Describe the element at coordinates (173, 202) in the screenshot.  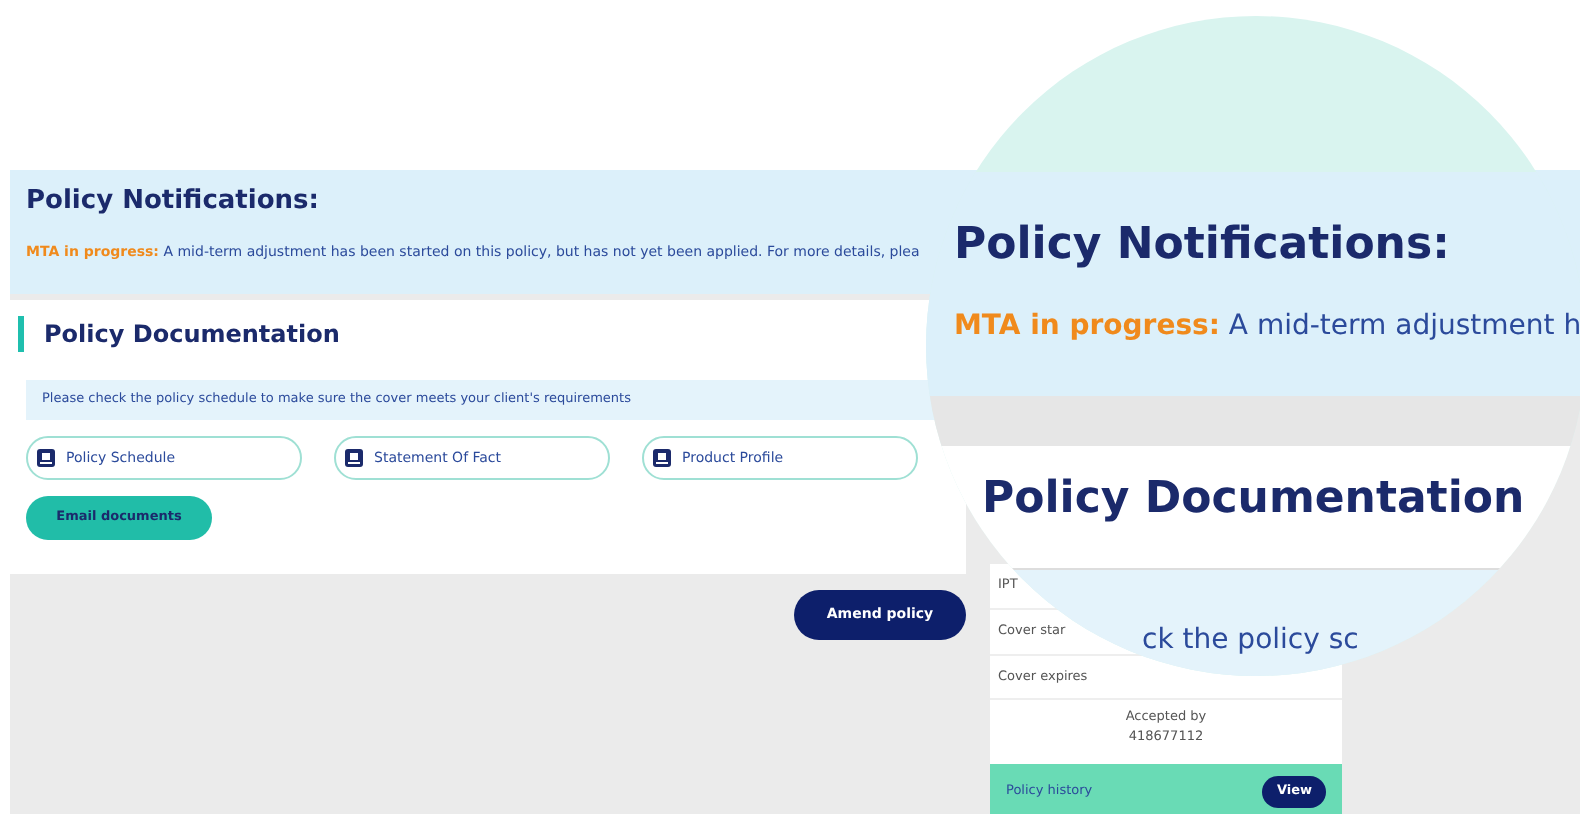
I see `notifications-title: Policy Notifications:` at that location.